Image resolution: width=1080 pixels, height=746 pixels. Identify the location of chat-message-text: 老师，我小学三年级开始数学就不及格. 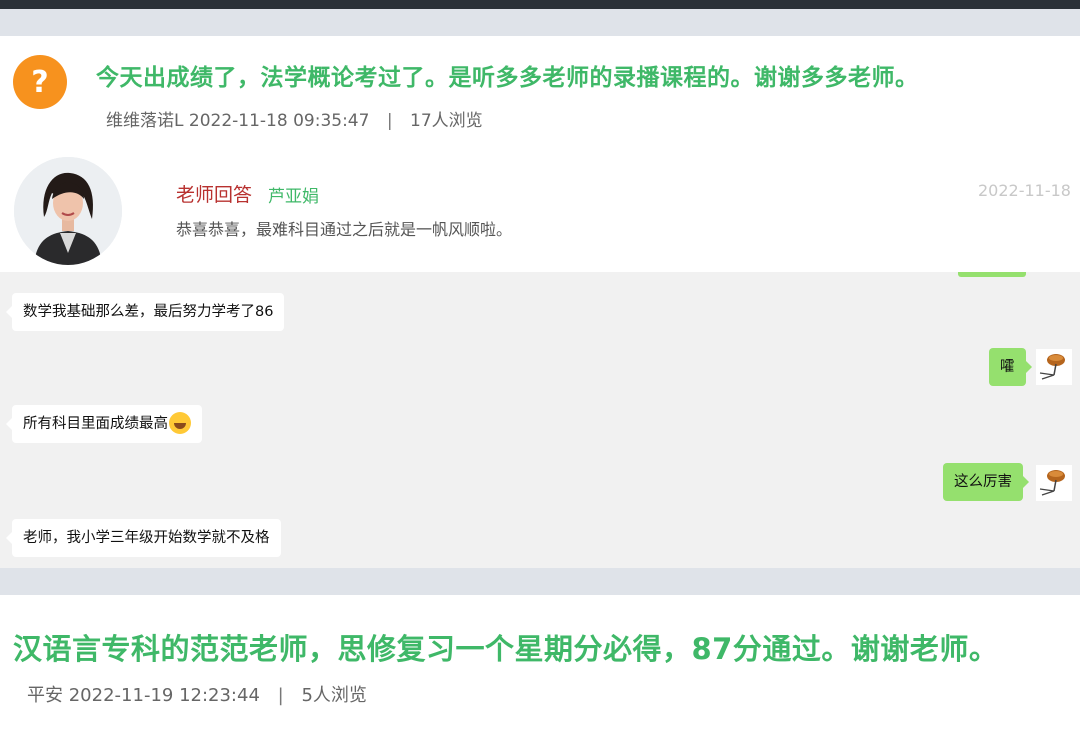
(146, 538).